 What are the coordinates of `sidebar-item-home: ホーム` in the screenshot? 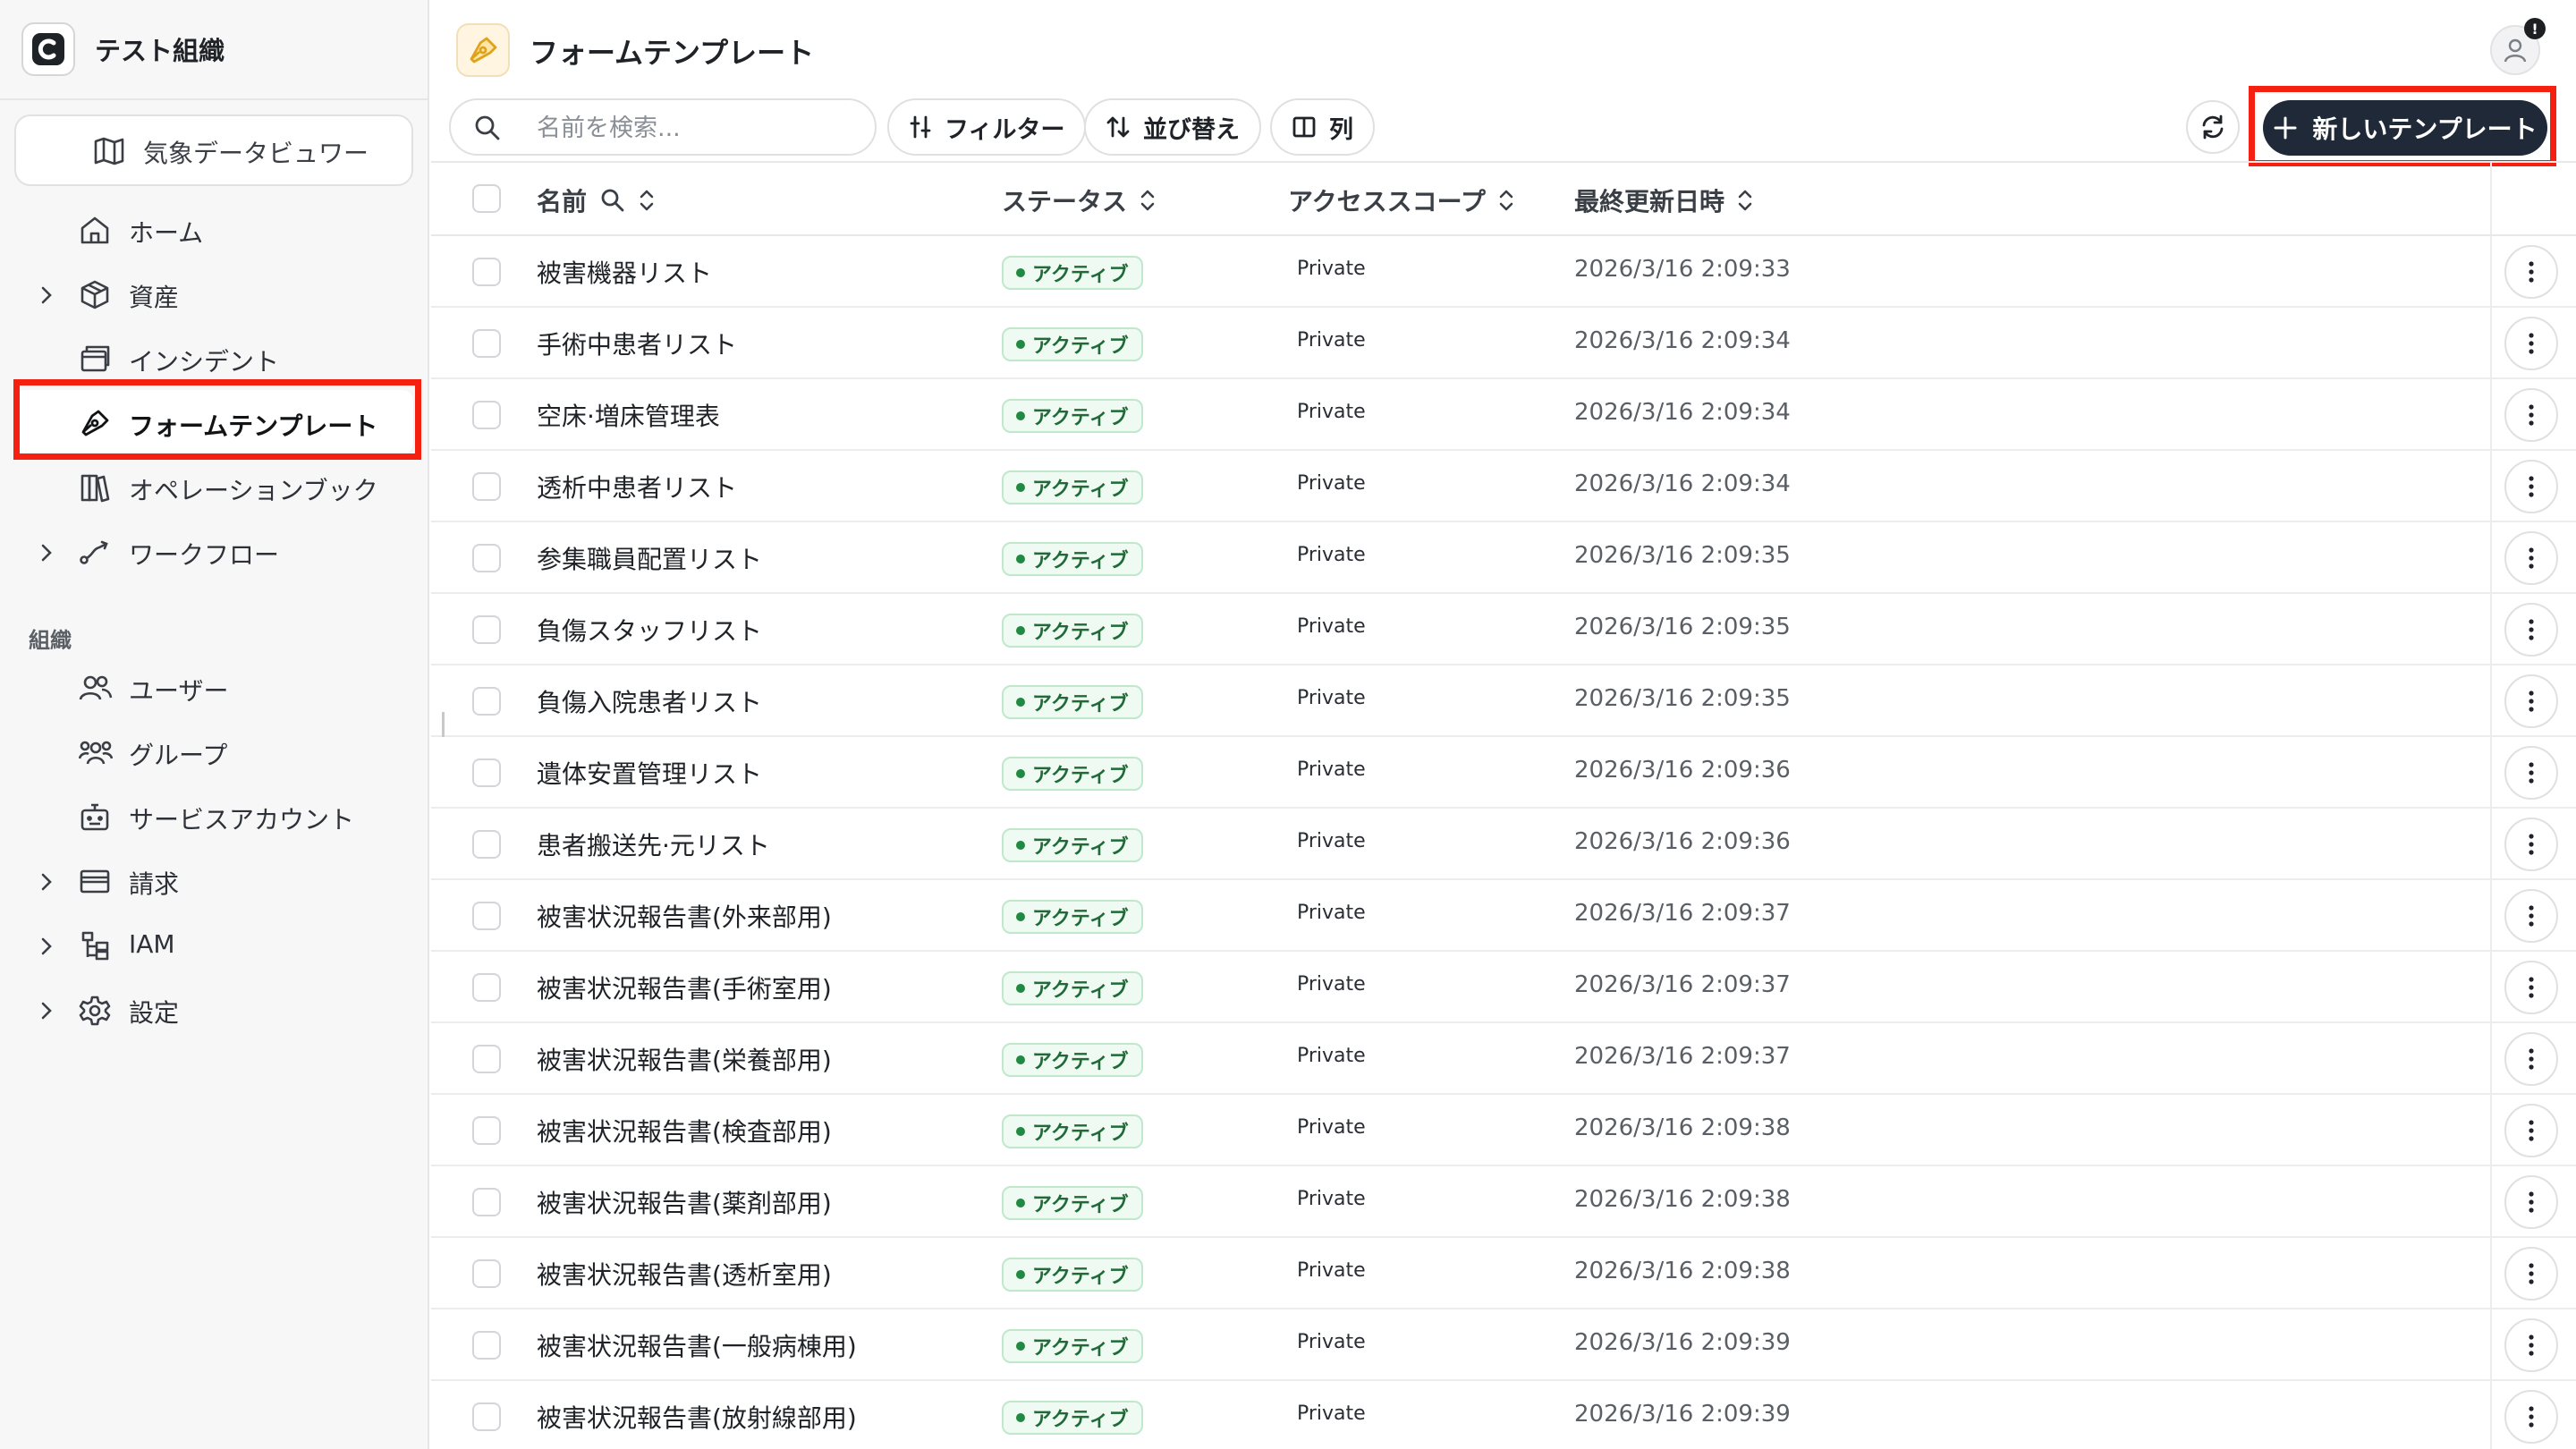 It's located at (213, 229).